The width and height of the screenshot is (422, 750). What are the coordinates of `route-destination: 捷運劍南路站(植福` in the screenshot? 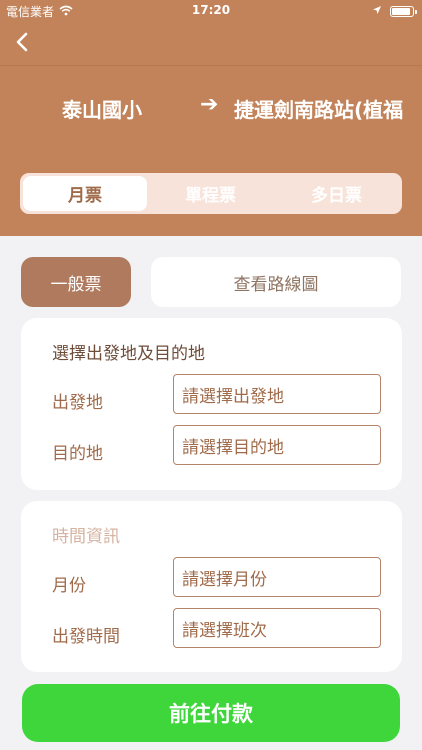 It's located at (319, 110).